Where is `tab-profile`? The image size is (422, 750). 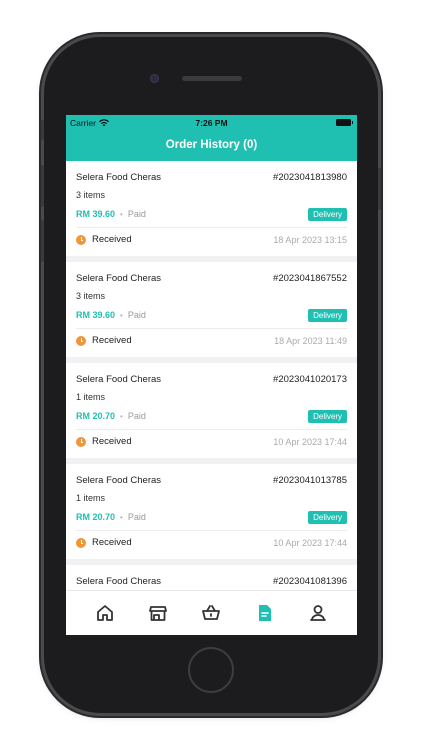 tab-profile is located at coordinates (318, 613).